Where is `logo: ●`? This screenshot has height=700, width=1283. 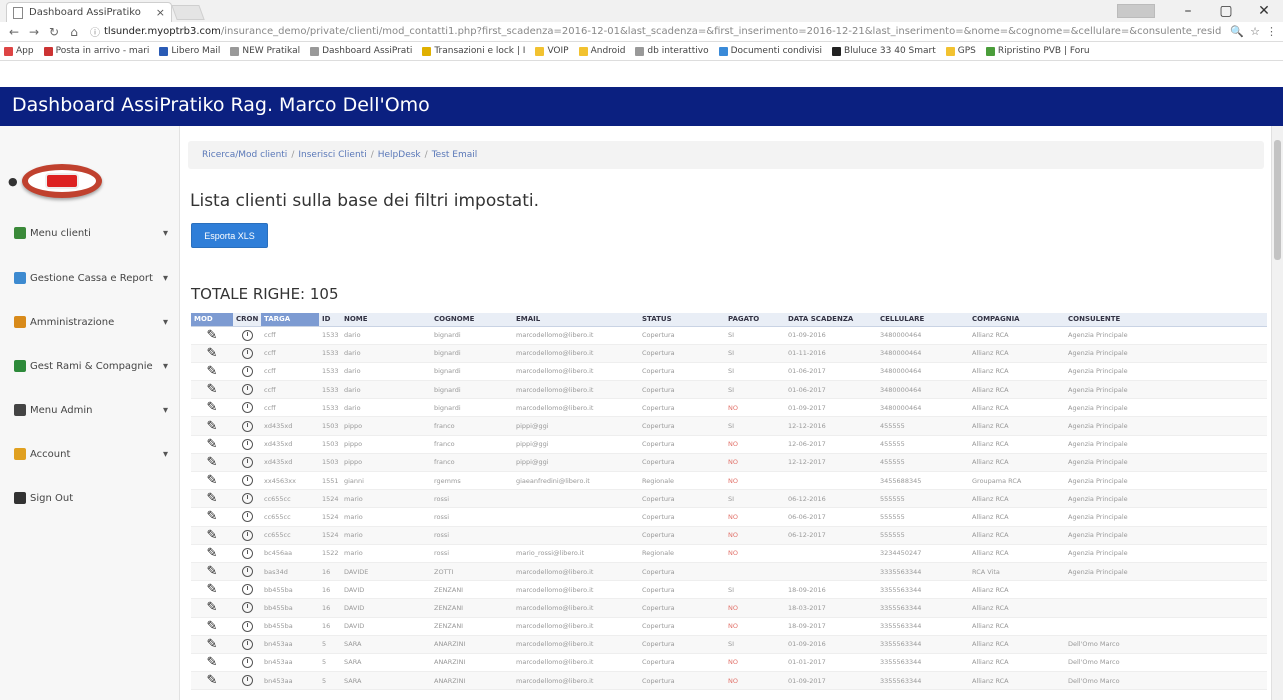 logo: ● is located at coordinates (55, 181).